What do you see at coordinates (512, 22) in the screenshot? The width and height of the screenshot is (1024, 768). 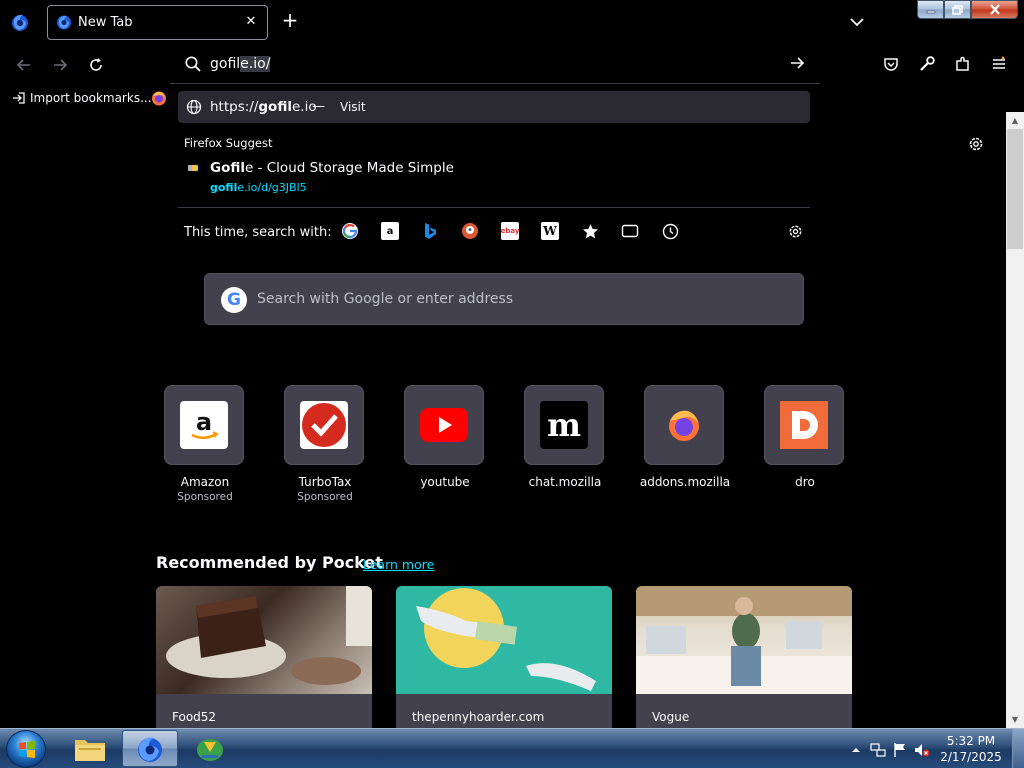 I see `tab-strip: New Tab ✕ +` at bounding box center [512, 22].